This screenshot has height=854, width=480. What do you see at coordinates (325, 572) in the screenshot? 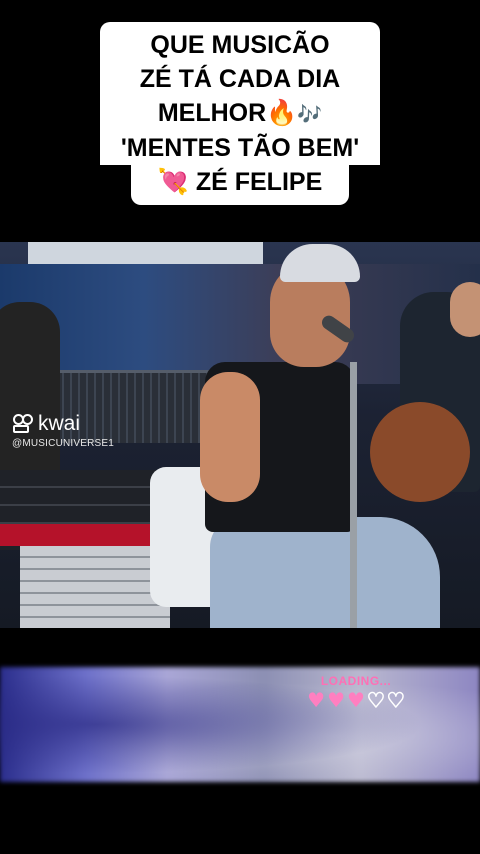
I see `singer-jeans` at bounding box center [325, 572].